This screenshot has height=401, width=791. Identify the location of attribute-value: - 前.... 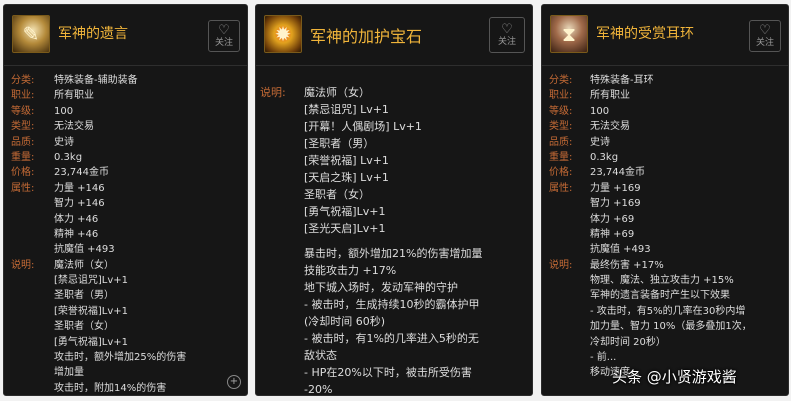
(603, 358).